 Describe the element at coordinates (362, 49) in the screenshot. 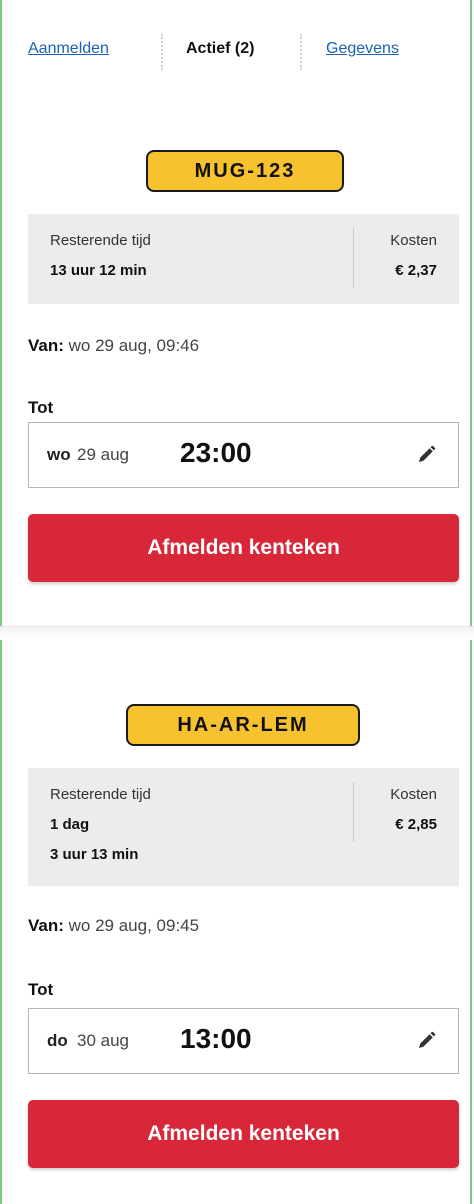

I see `tab-gegevens: Gegevens` at that location.